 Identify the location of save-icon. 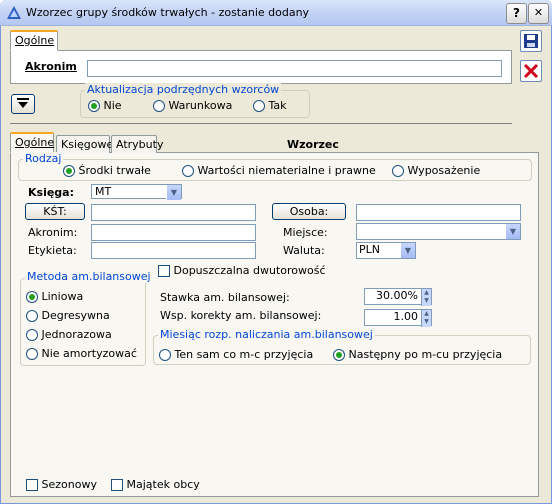
(531, 41).